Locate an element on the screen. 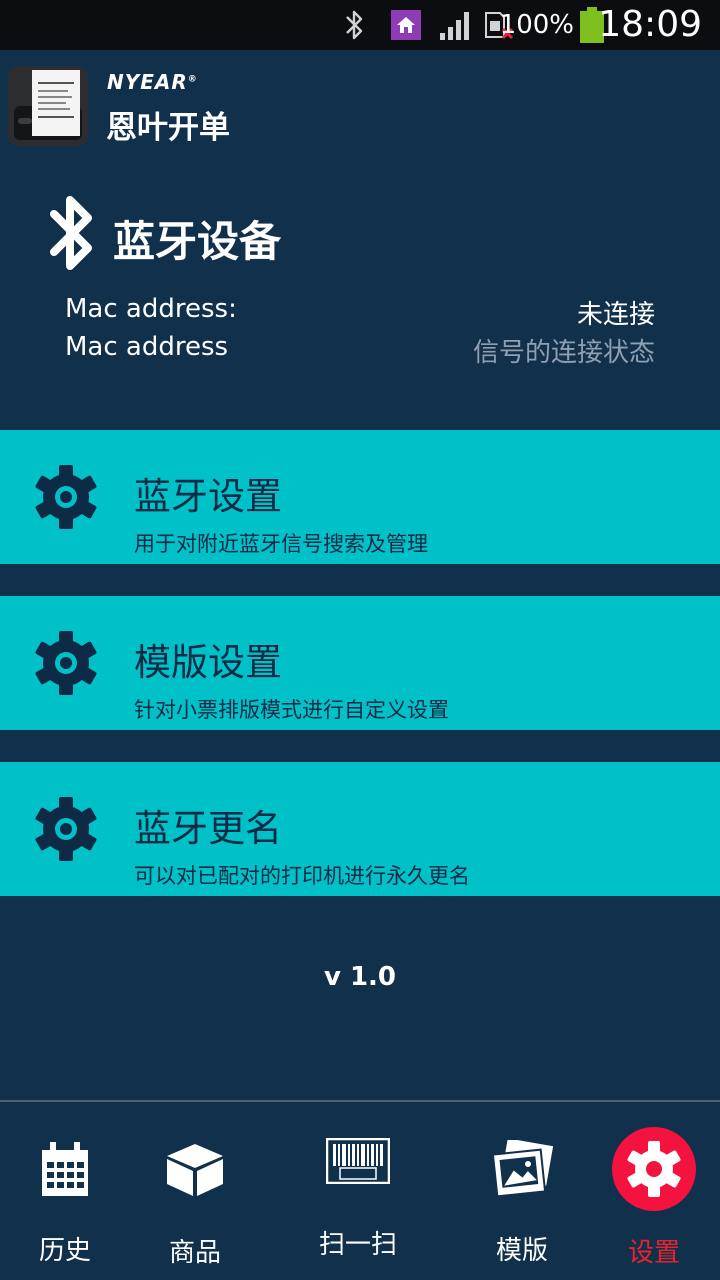 Image resolution: width=720 pixels, height=1280 pixels. nav-label: 模版 is located at coordinates (521, 1251).